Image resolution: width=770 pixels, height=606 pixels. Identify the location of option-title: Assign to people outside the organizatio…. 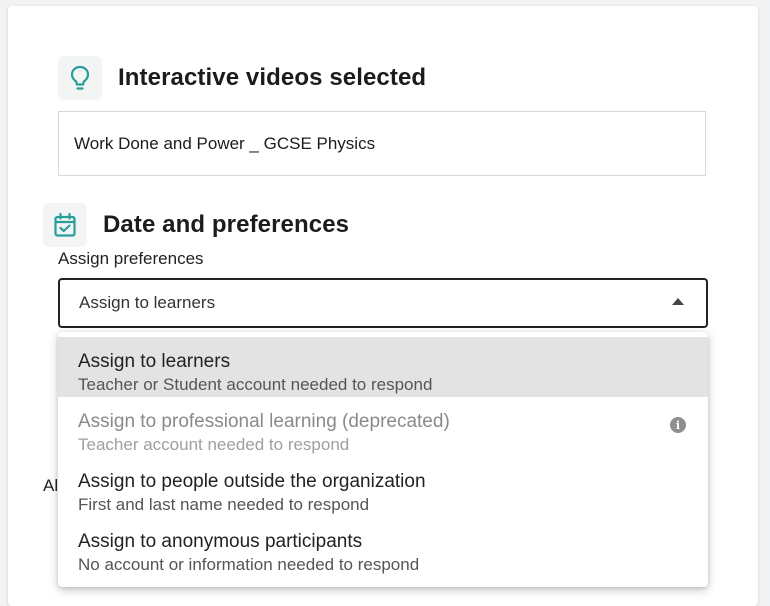
(252, 481).